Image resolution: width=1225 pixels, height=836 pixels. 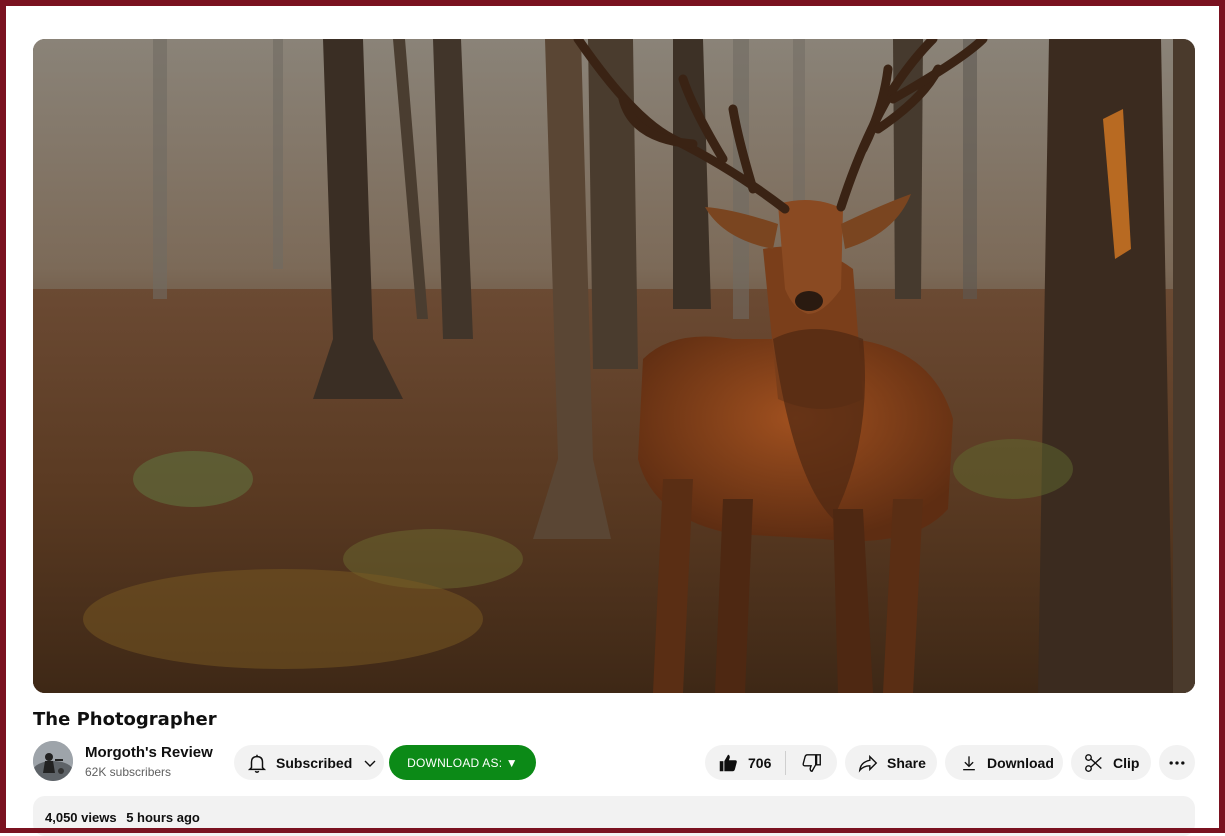 What do you see at coordinates (462, 762) in the screenshot?
I see `download-as-button: DOWNLOAD AS: ▼` at bounding box center [462, 762].